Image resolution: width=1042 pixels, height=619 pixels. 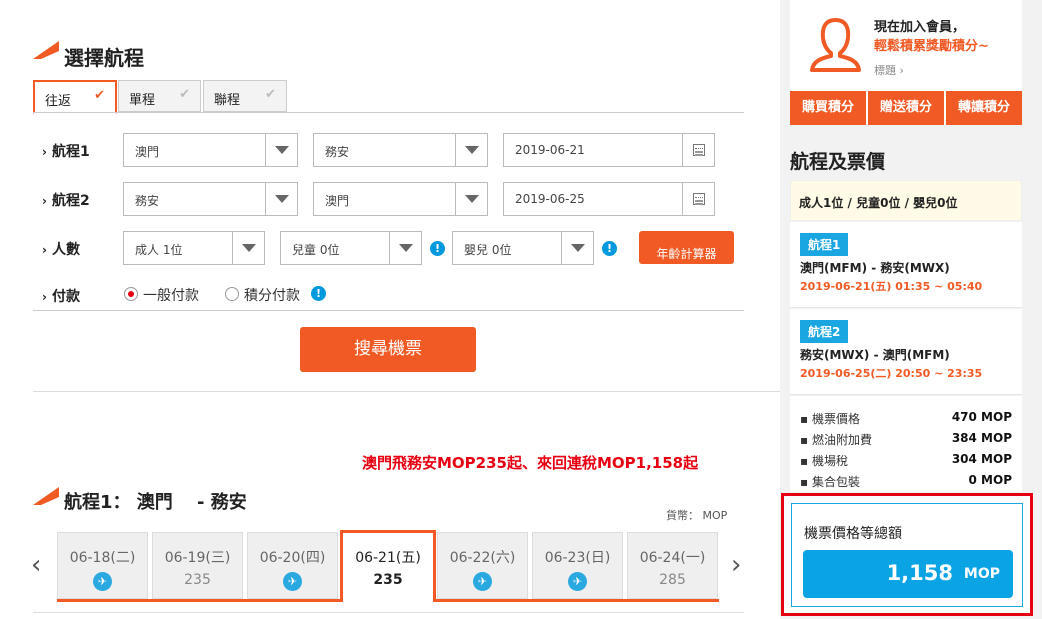 I want to click on leg1-route: 澳門(MFM) - 務安(MWX), so click(x=875, y=268).